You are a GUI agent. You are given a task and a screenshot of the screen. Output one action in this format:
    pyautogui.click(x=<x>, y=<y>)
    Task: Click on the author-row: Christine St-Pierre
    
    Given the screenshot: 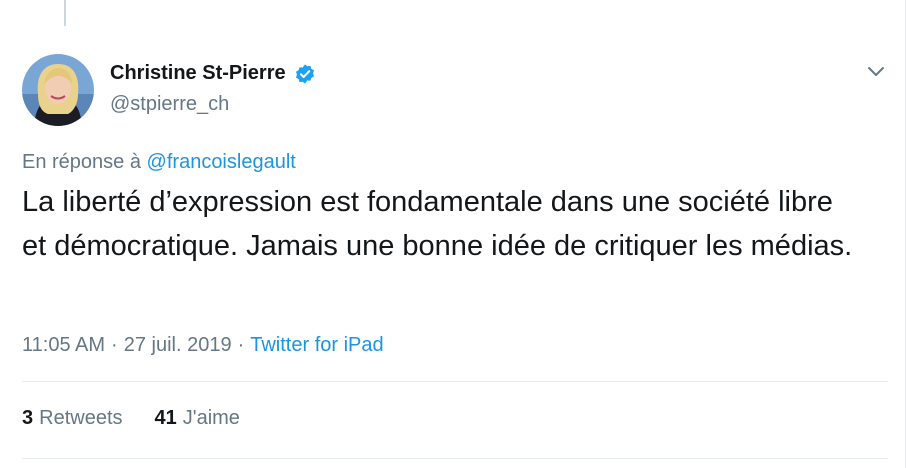 What is the action you would take?
    pyautogui.click(x=213, y=73)
    